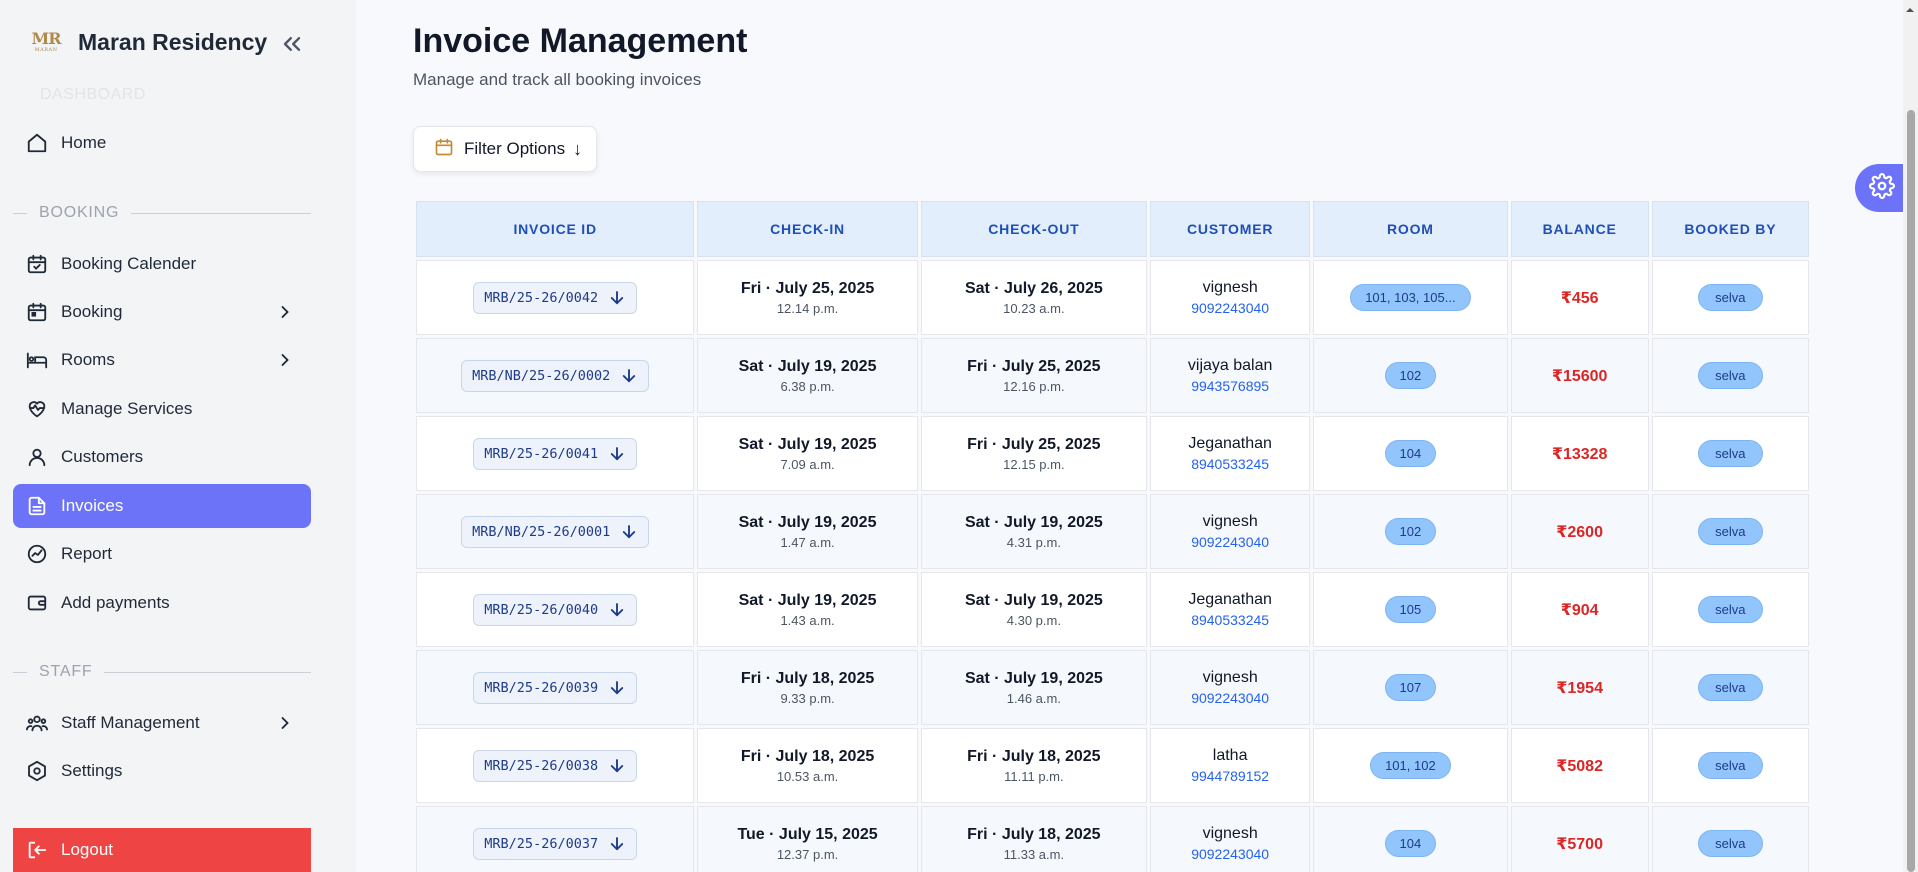 This screenshot has height=872, width=1918. I want to click on sidebar-item-add-payments: Add payments, so click(162, 603).